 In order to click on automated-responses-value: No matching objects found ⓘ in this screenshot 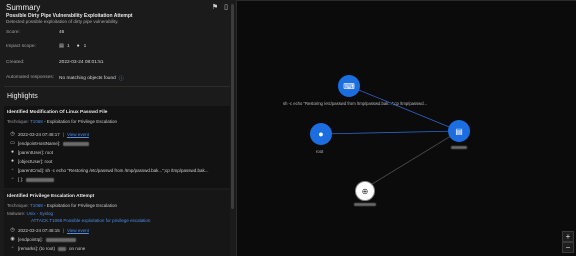, I will do `click(91, 78)`.